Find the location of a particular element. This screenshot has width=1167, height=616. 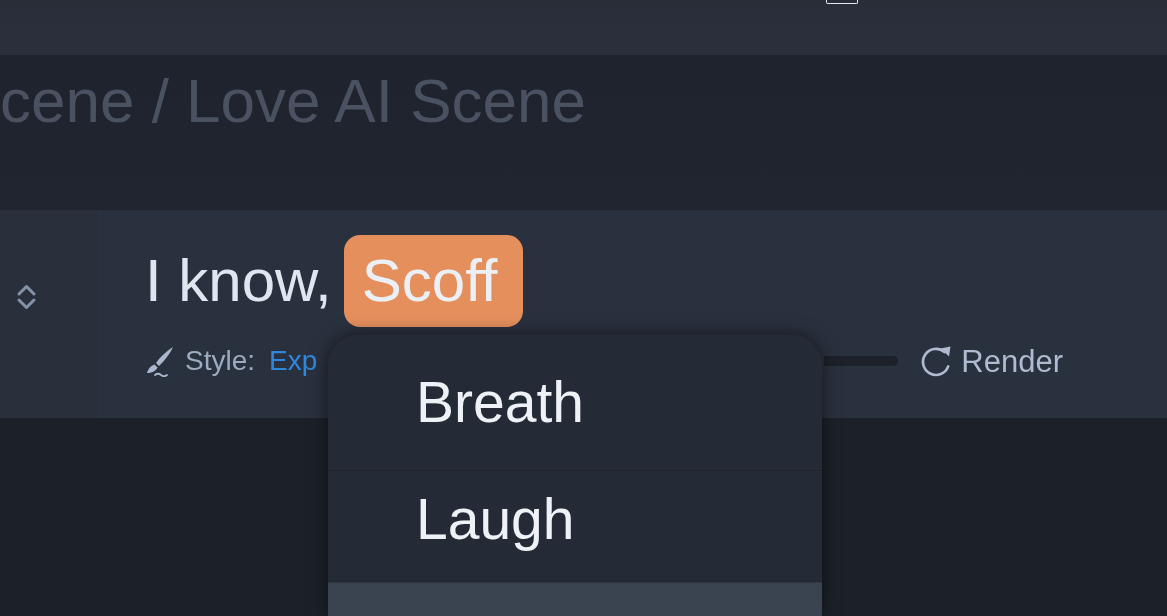

render-button: Render is located at coordinates (991, 361).